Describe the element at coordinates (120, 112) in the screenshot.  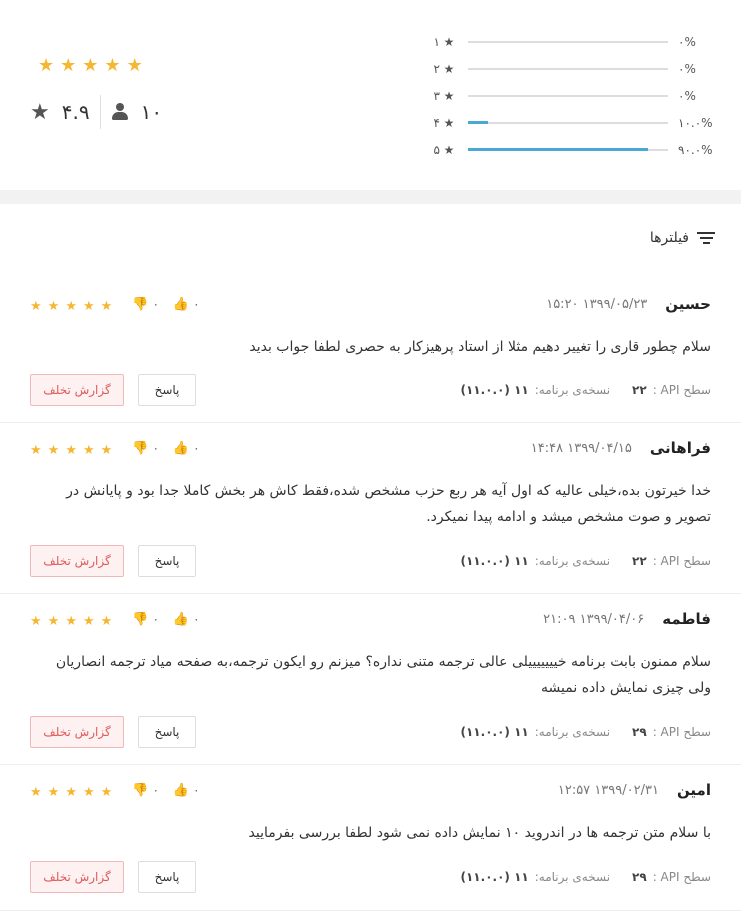
I see `person-icon` at that location.